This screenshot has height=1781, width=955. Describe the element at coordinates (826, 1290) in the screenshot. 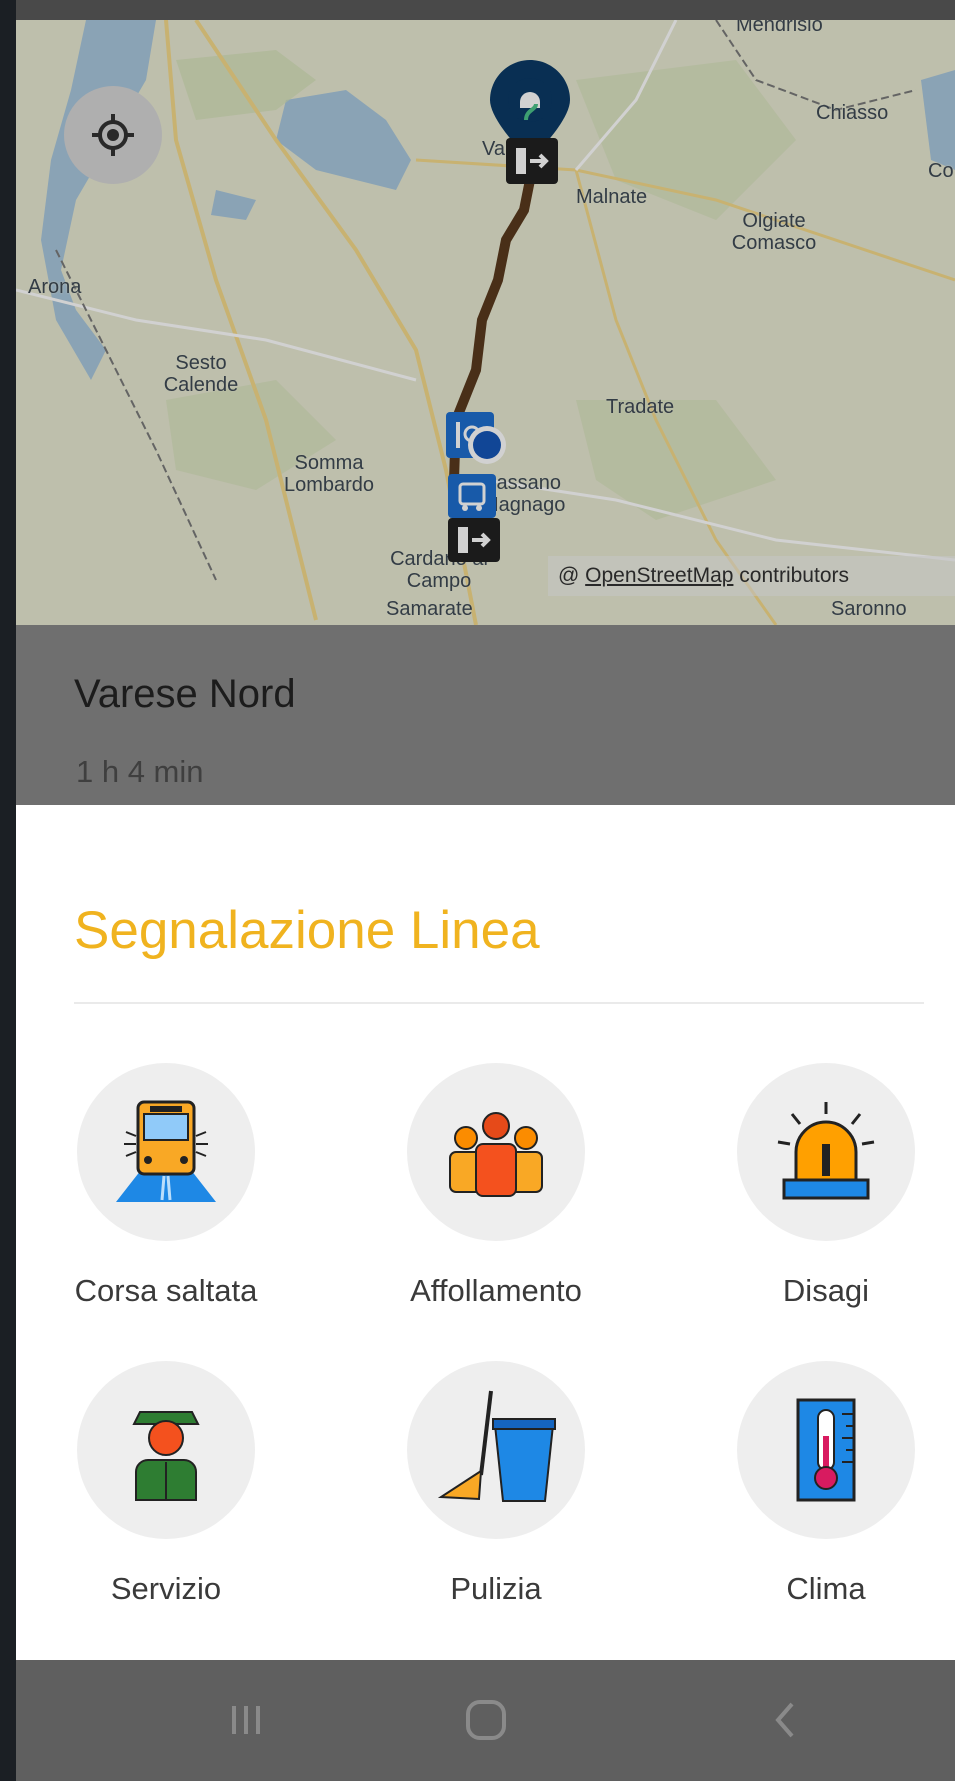

I see `option-label: Disagi` at that location.